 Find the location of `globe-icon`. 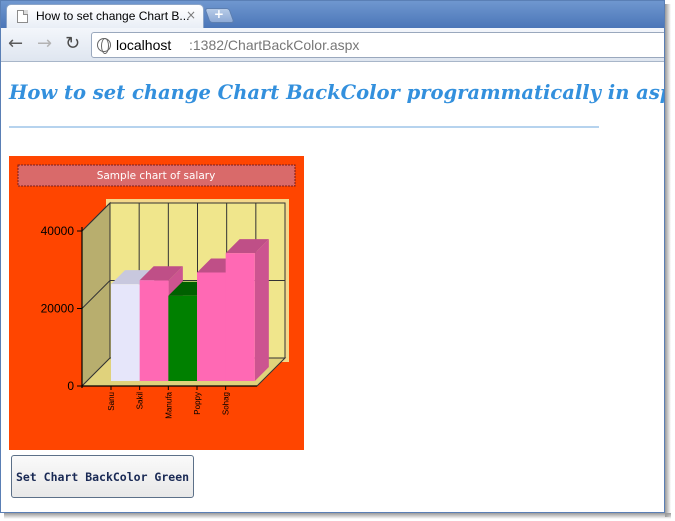

globe-icon is located at coordinates (104, 46).